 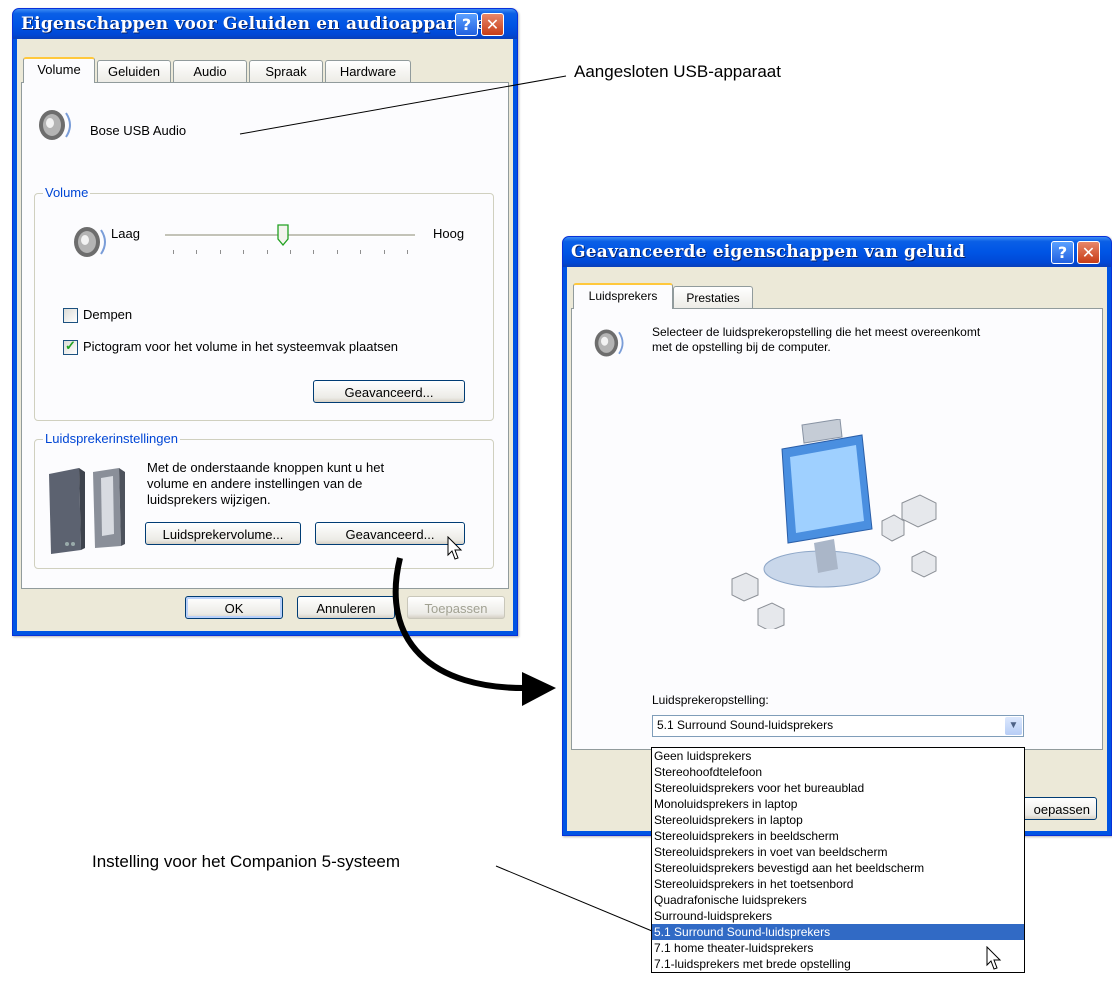 I want to click on tab-label: Luidsprekers, so click(x=623, y=296).